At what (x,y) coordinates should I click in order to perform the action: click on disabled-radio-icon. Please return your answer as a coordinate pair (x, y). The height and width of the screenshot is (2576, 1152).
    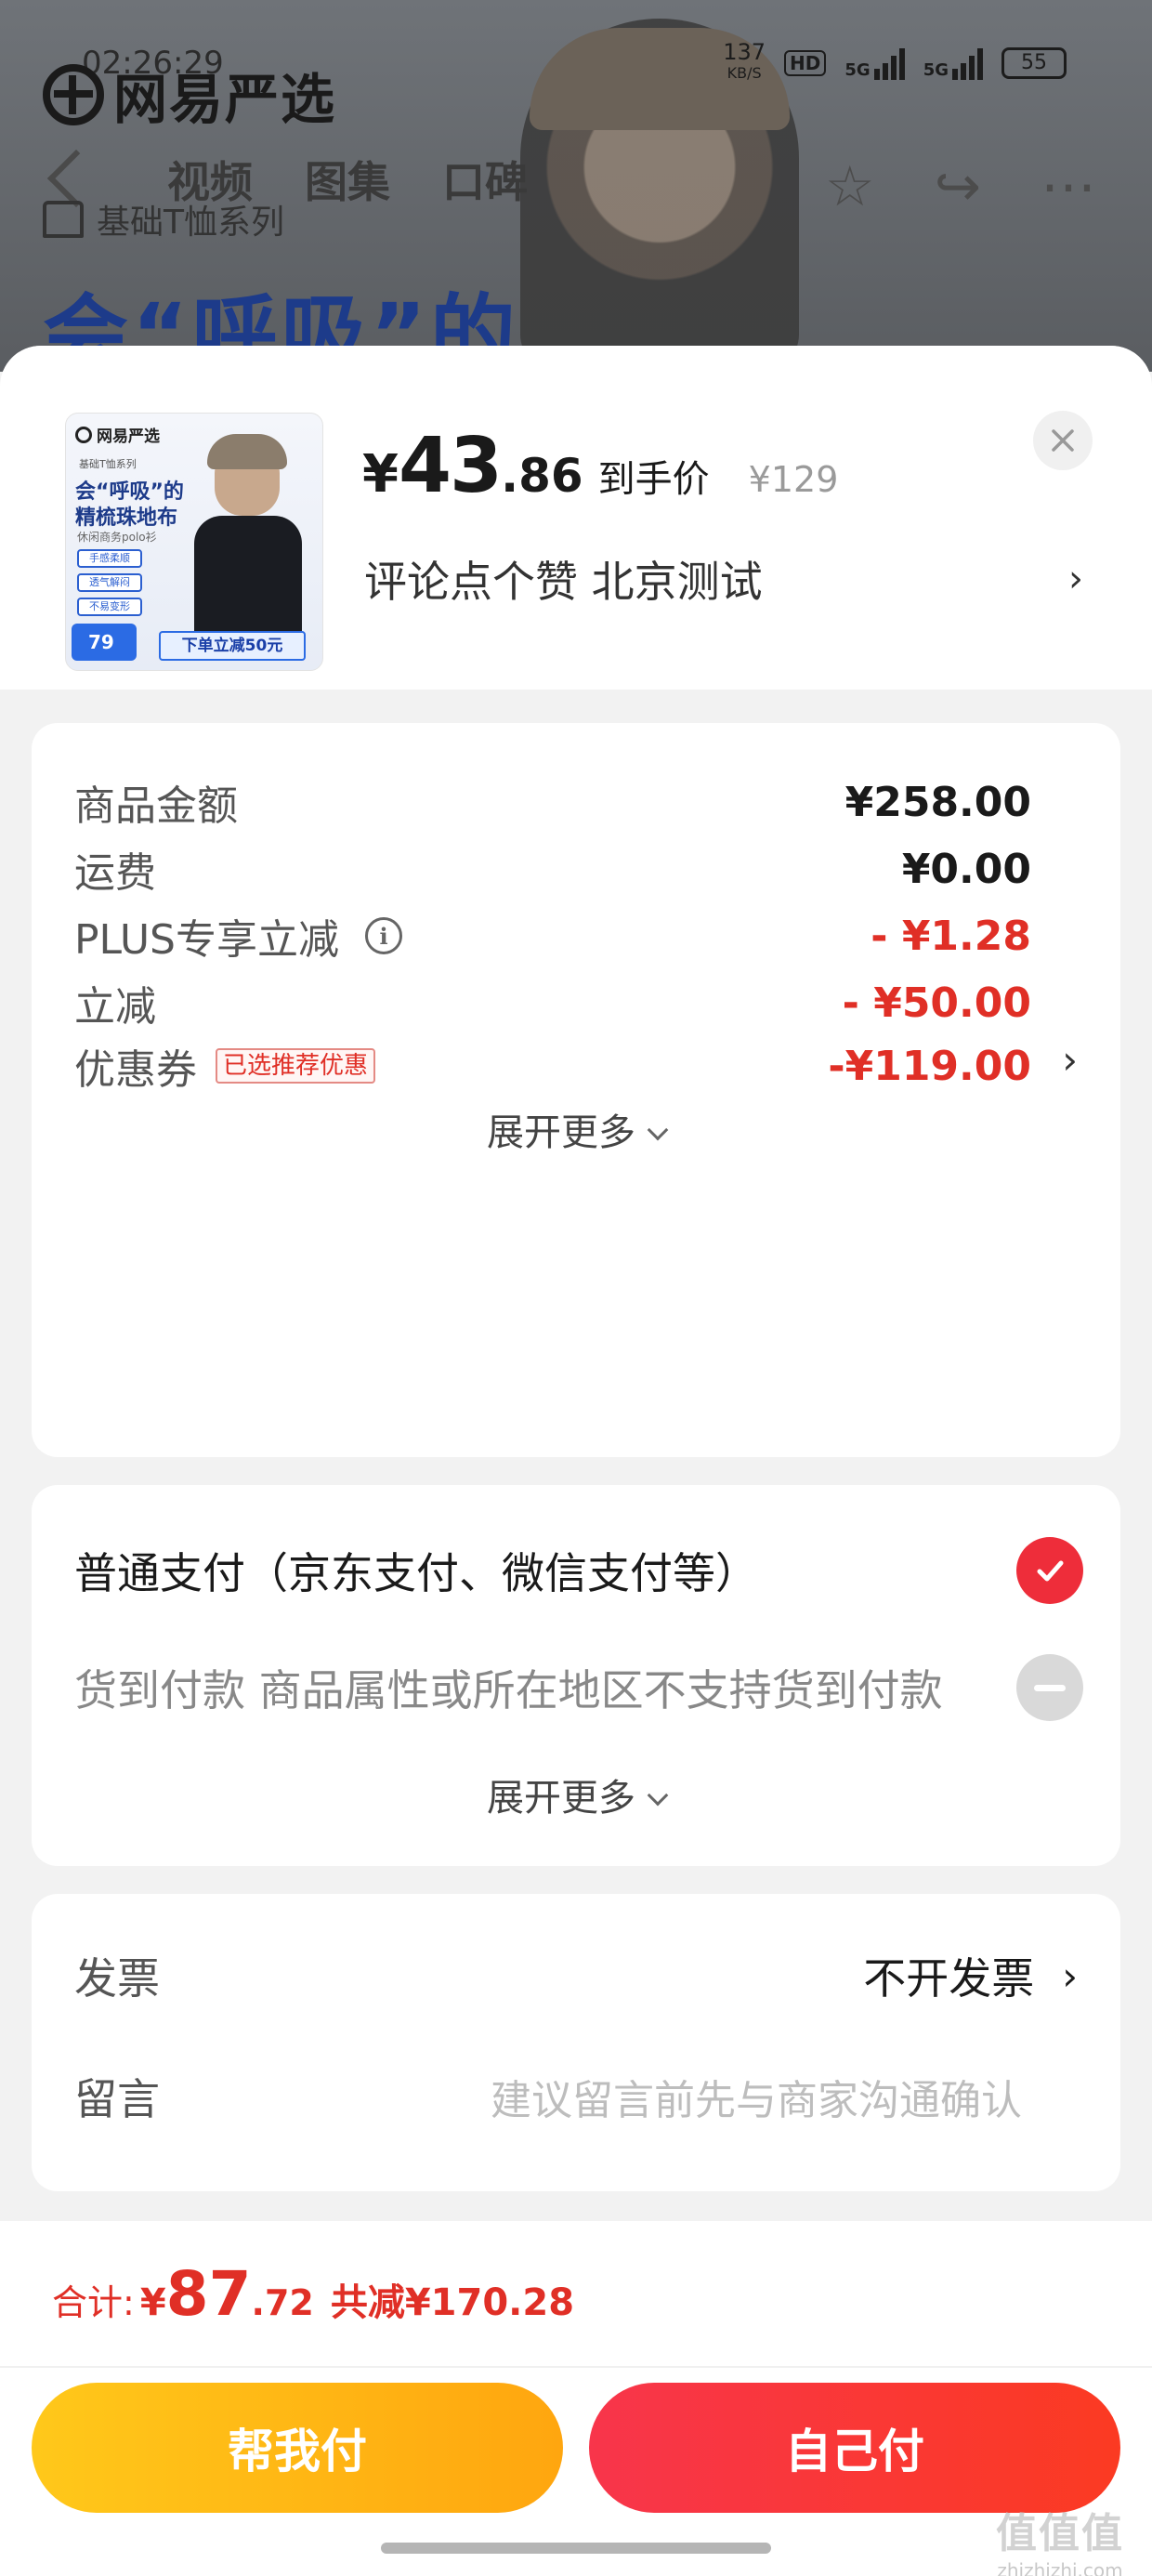
    Looking at the image, I should click on (1049, 1687).